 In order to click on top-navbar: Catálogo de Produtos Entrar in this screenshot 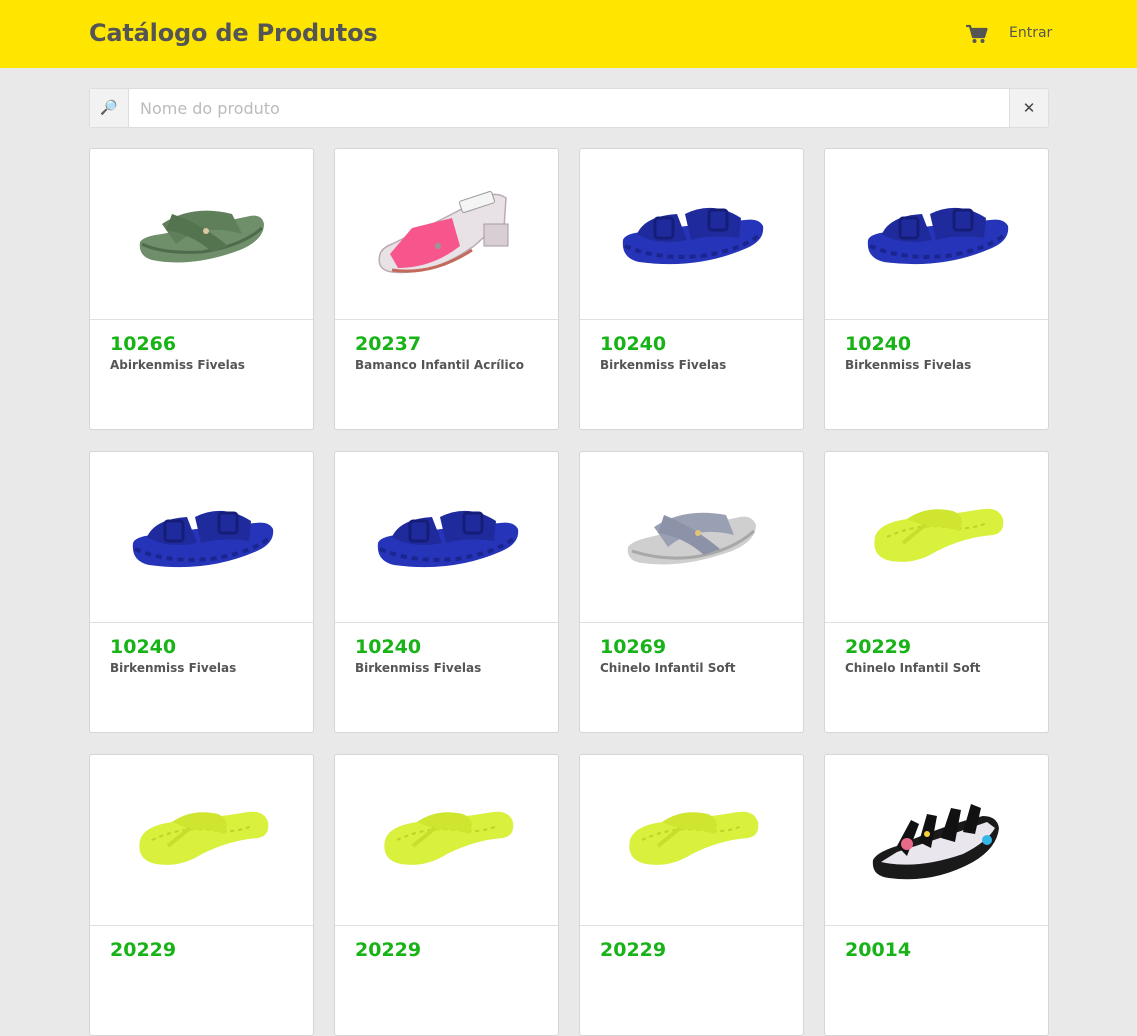, I will do `click(568, 34)`.